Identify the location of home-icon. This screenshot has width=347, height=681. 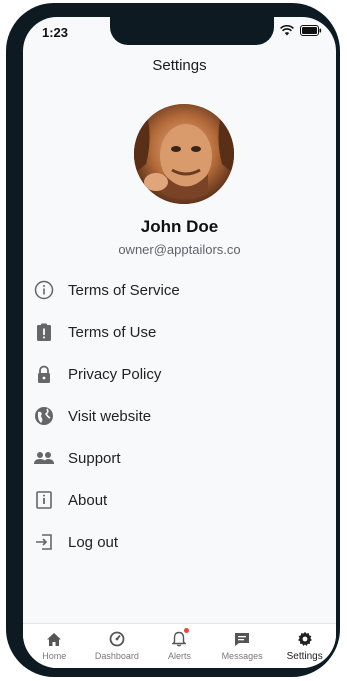
(54, 639).